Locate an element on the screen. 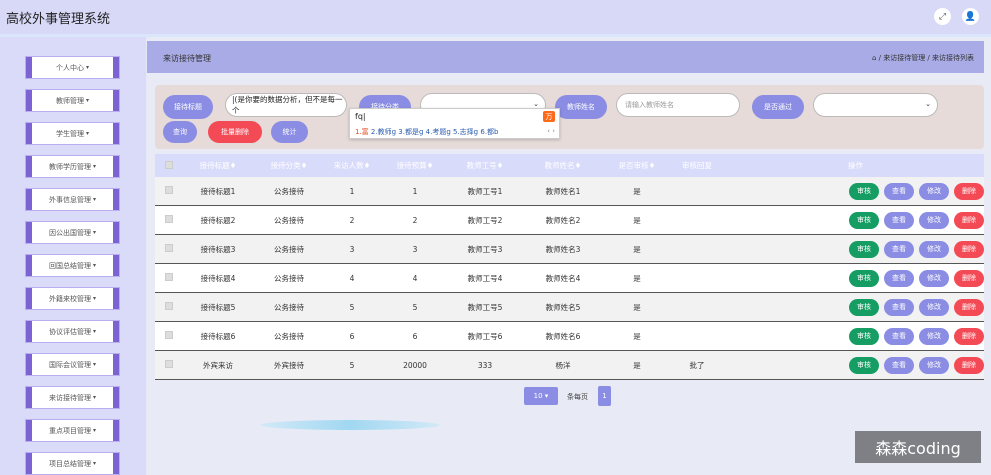  column-header: 接待标题♦ is located at coordinates (218, 165).